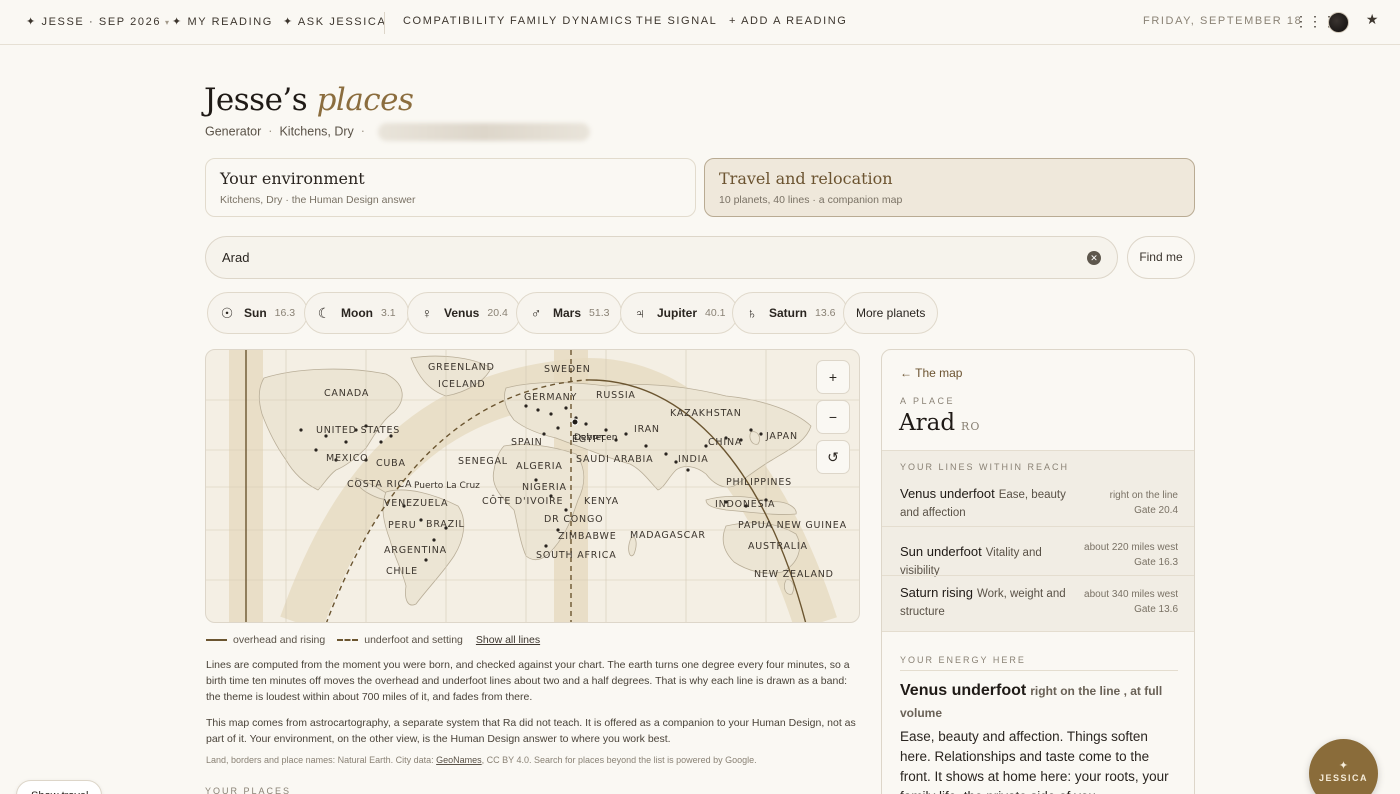  Describe the element at coordinates (1373, 22) in the screenshot. I see `star-icon: ★` at that location.